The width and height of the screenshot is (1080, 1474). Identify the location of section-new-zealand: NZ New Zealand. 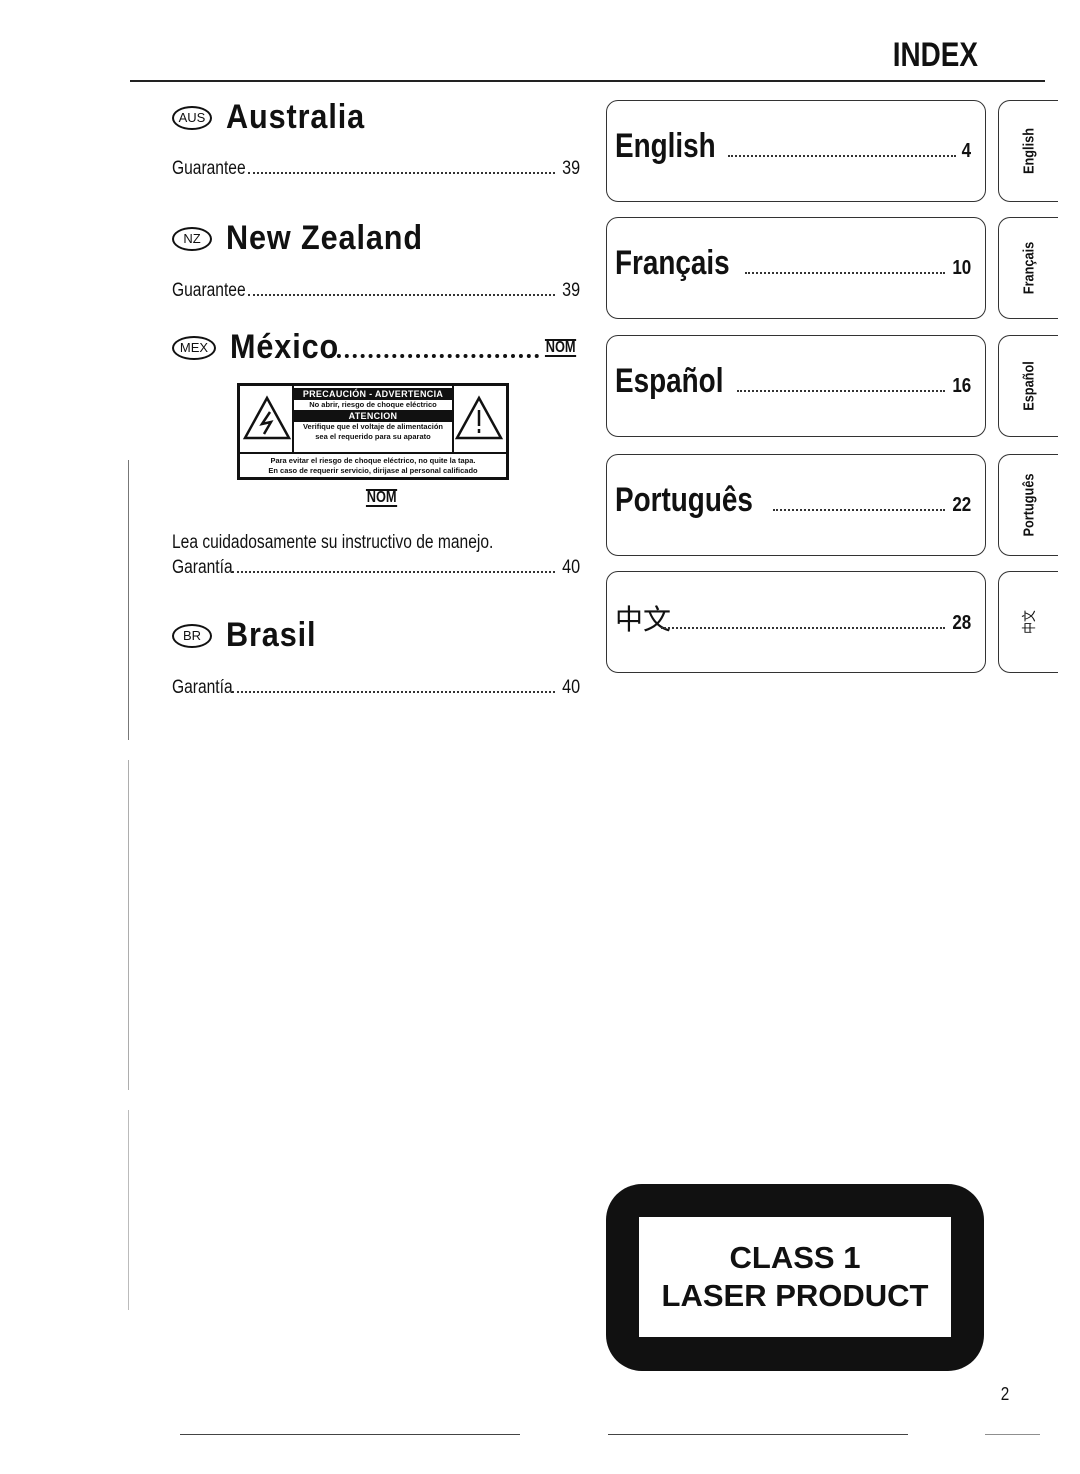
(308, 238).